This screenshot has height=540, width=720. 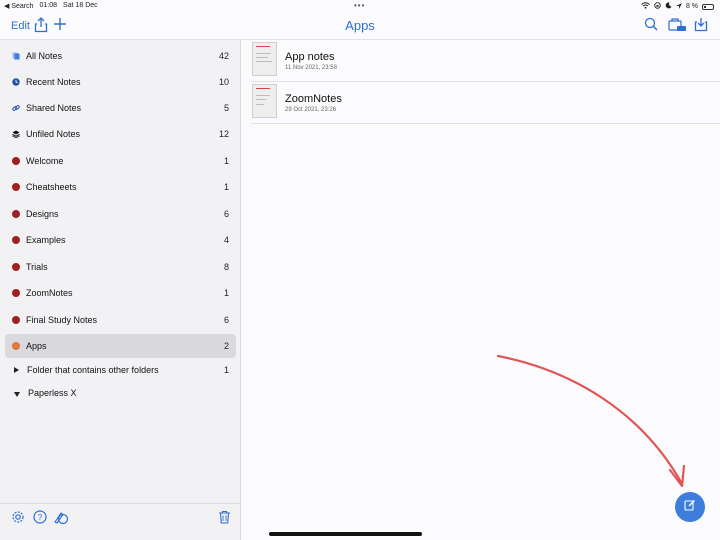 What do you see at coordinates (48, 5) in the screenshot?
I see `status-time: 01:08` at bounding box center [48, 5].